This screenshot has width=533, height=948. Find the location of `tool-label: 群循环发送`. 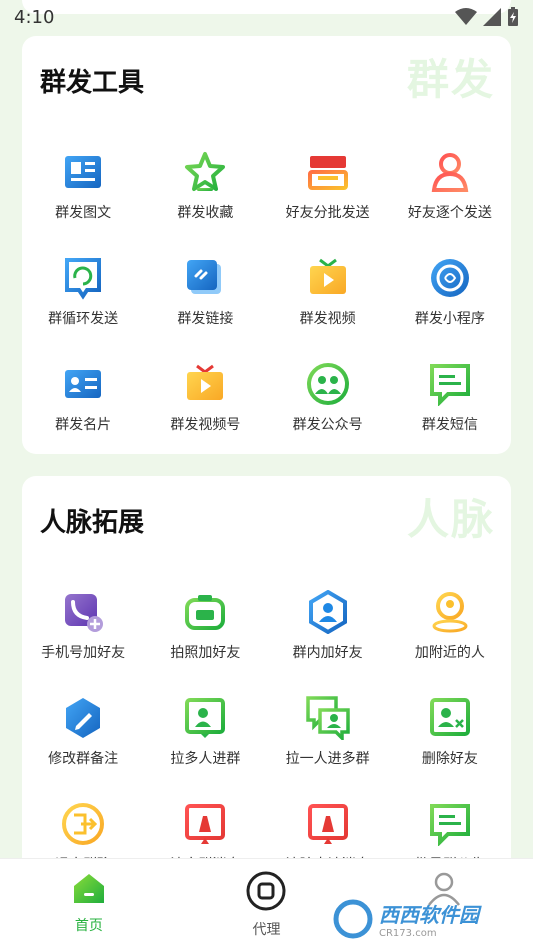

tool-label: 群循环发送 is located at coordinates (83, 319).